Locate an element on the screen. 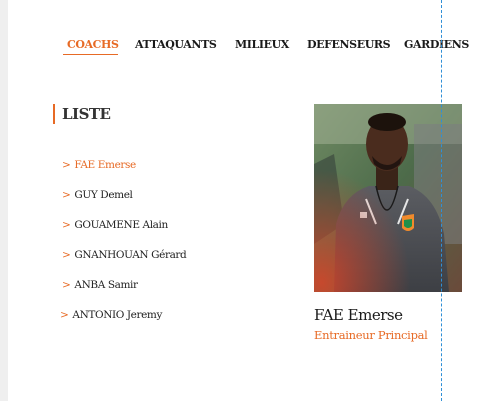 The width and height of the screenshot is (499, 401). list-title: LISTE is located at coordinates (82, 114).